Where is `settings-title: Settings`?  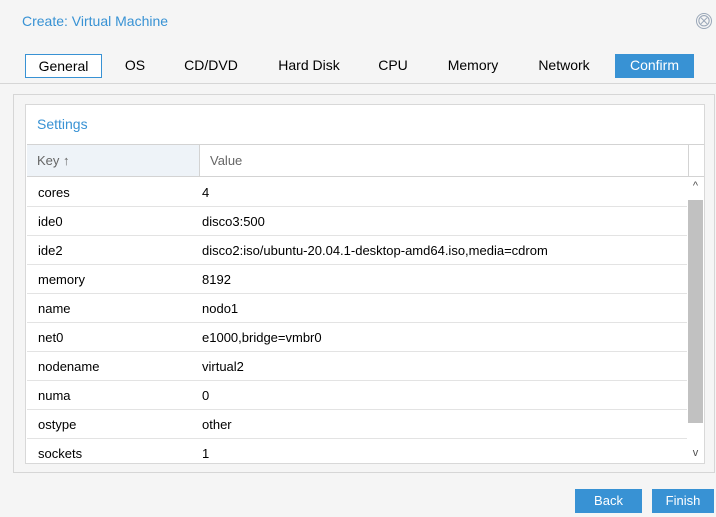
settings-title: Settings is located at coordinates (62, 124).